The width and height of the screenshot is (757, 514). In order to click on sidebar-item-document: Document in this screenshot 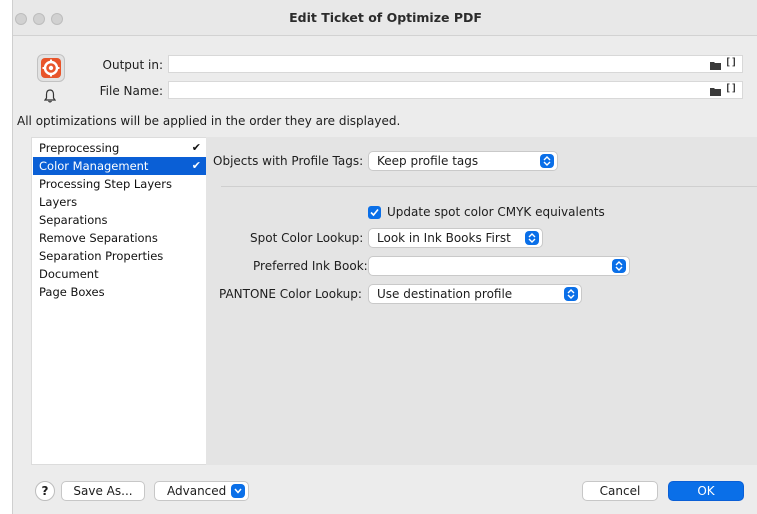, I will do `click(120, 274)`.